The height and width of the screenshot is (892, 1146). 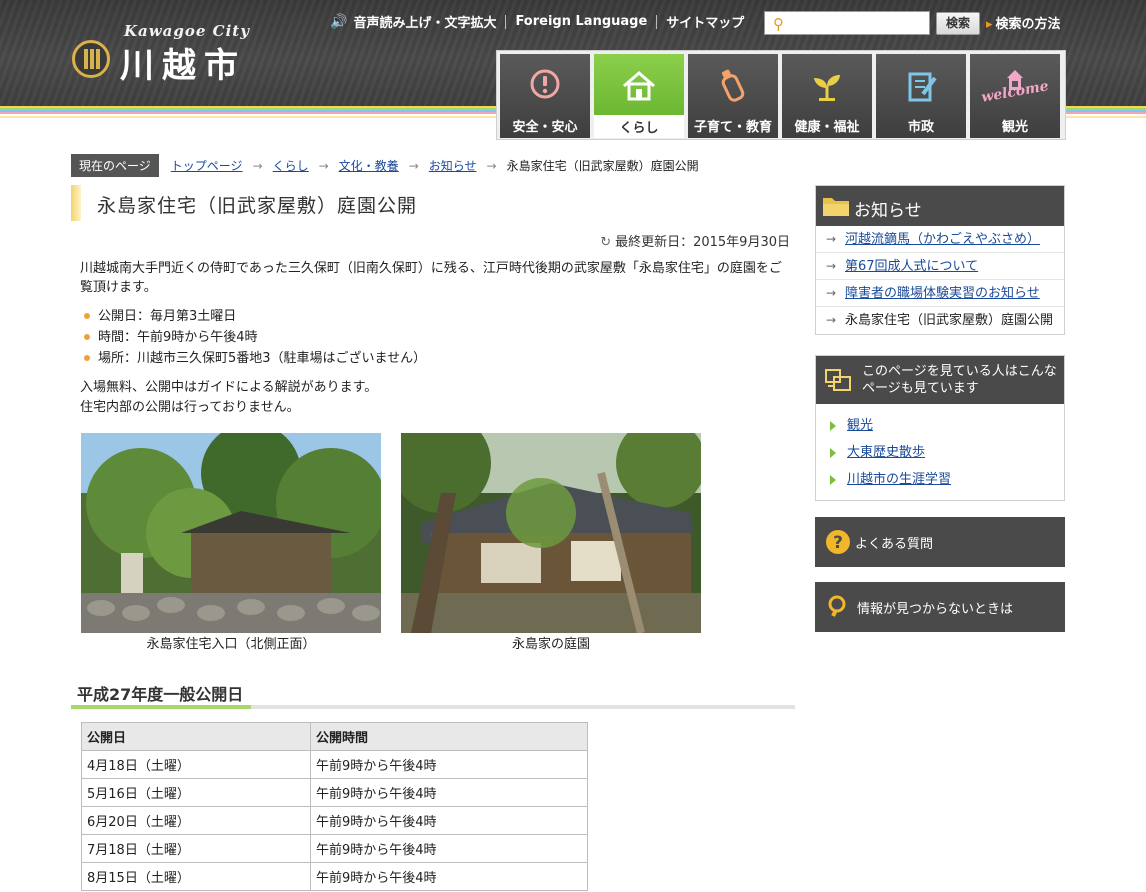 I want to click on sprout-icon, so click(x=827, y=88).